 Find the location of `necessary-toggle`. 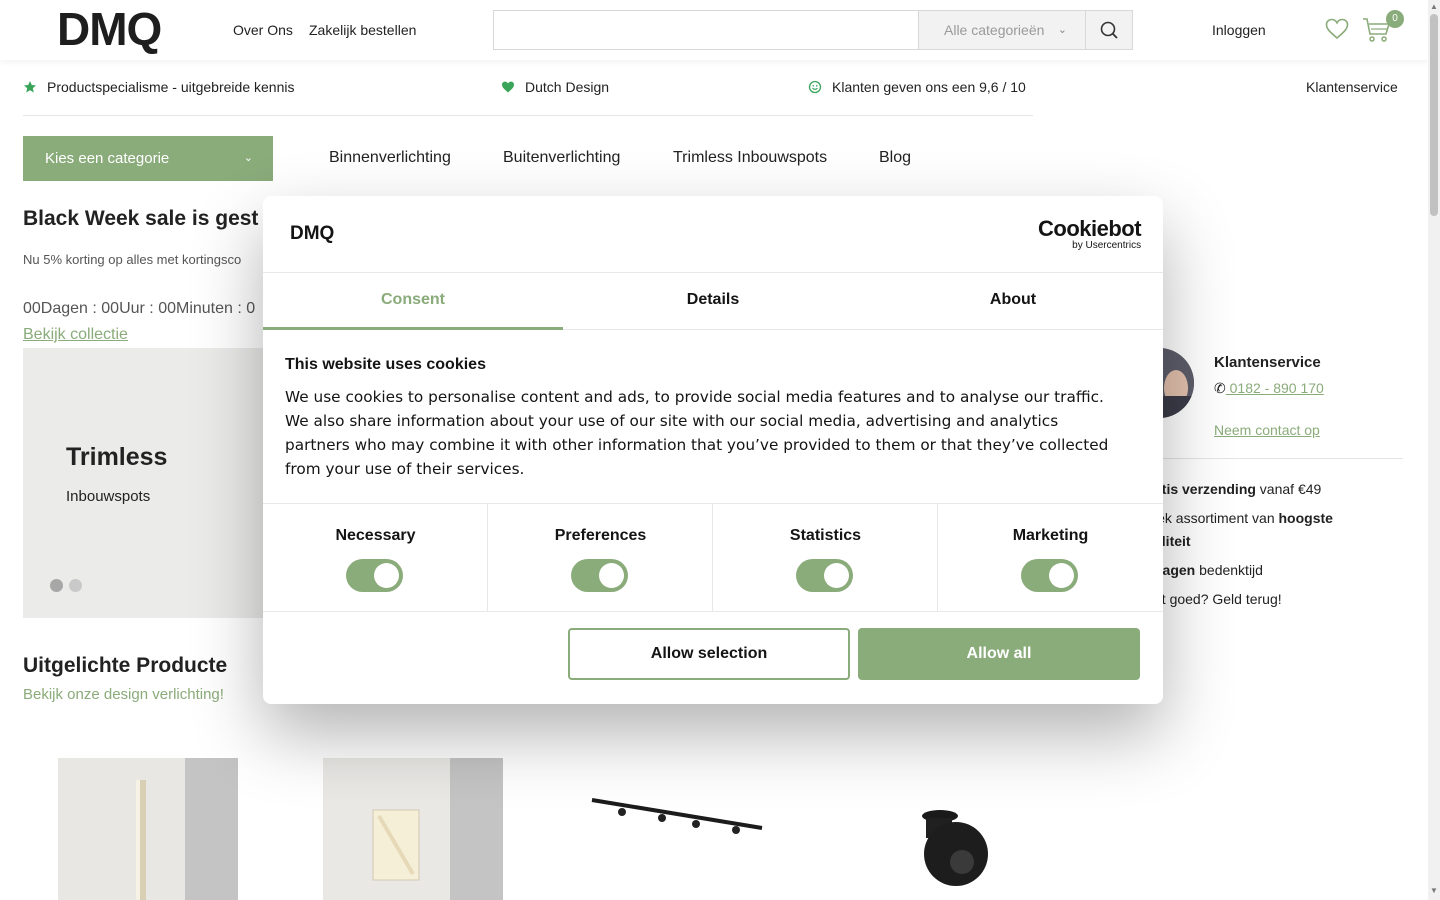

necessary-toggle is located at coordinates (374, 575).